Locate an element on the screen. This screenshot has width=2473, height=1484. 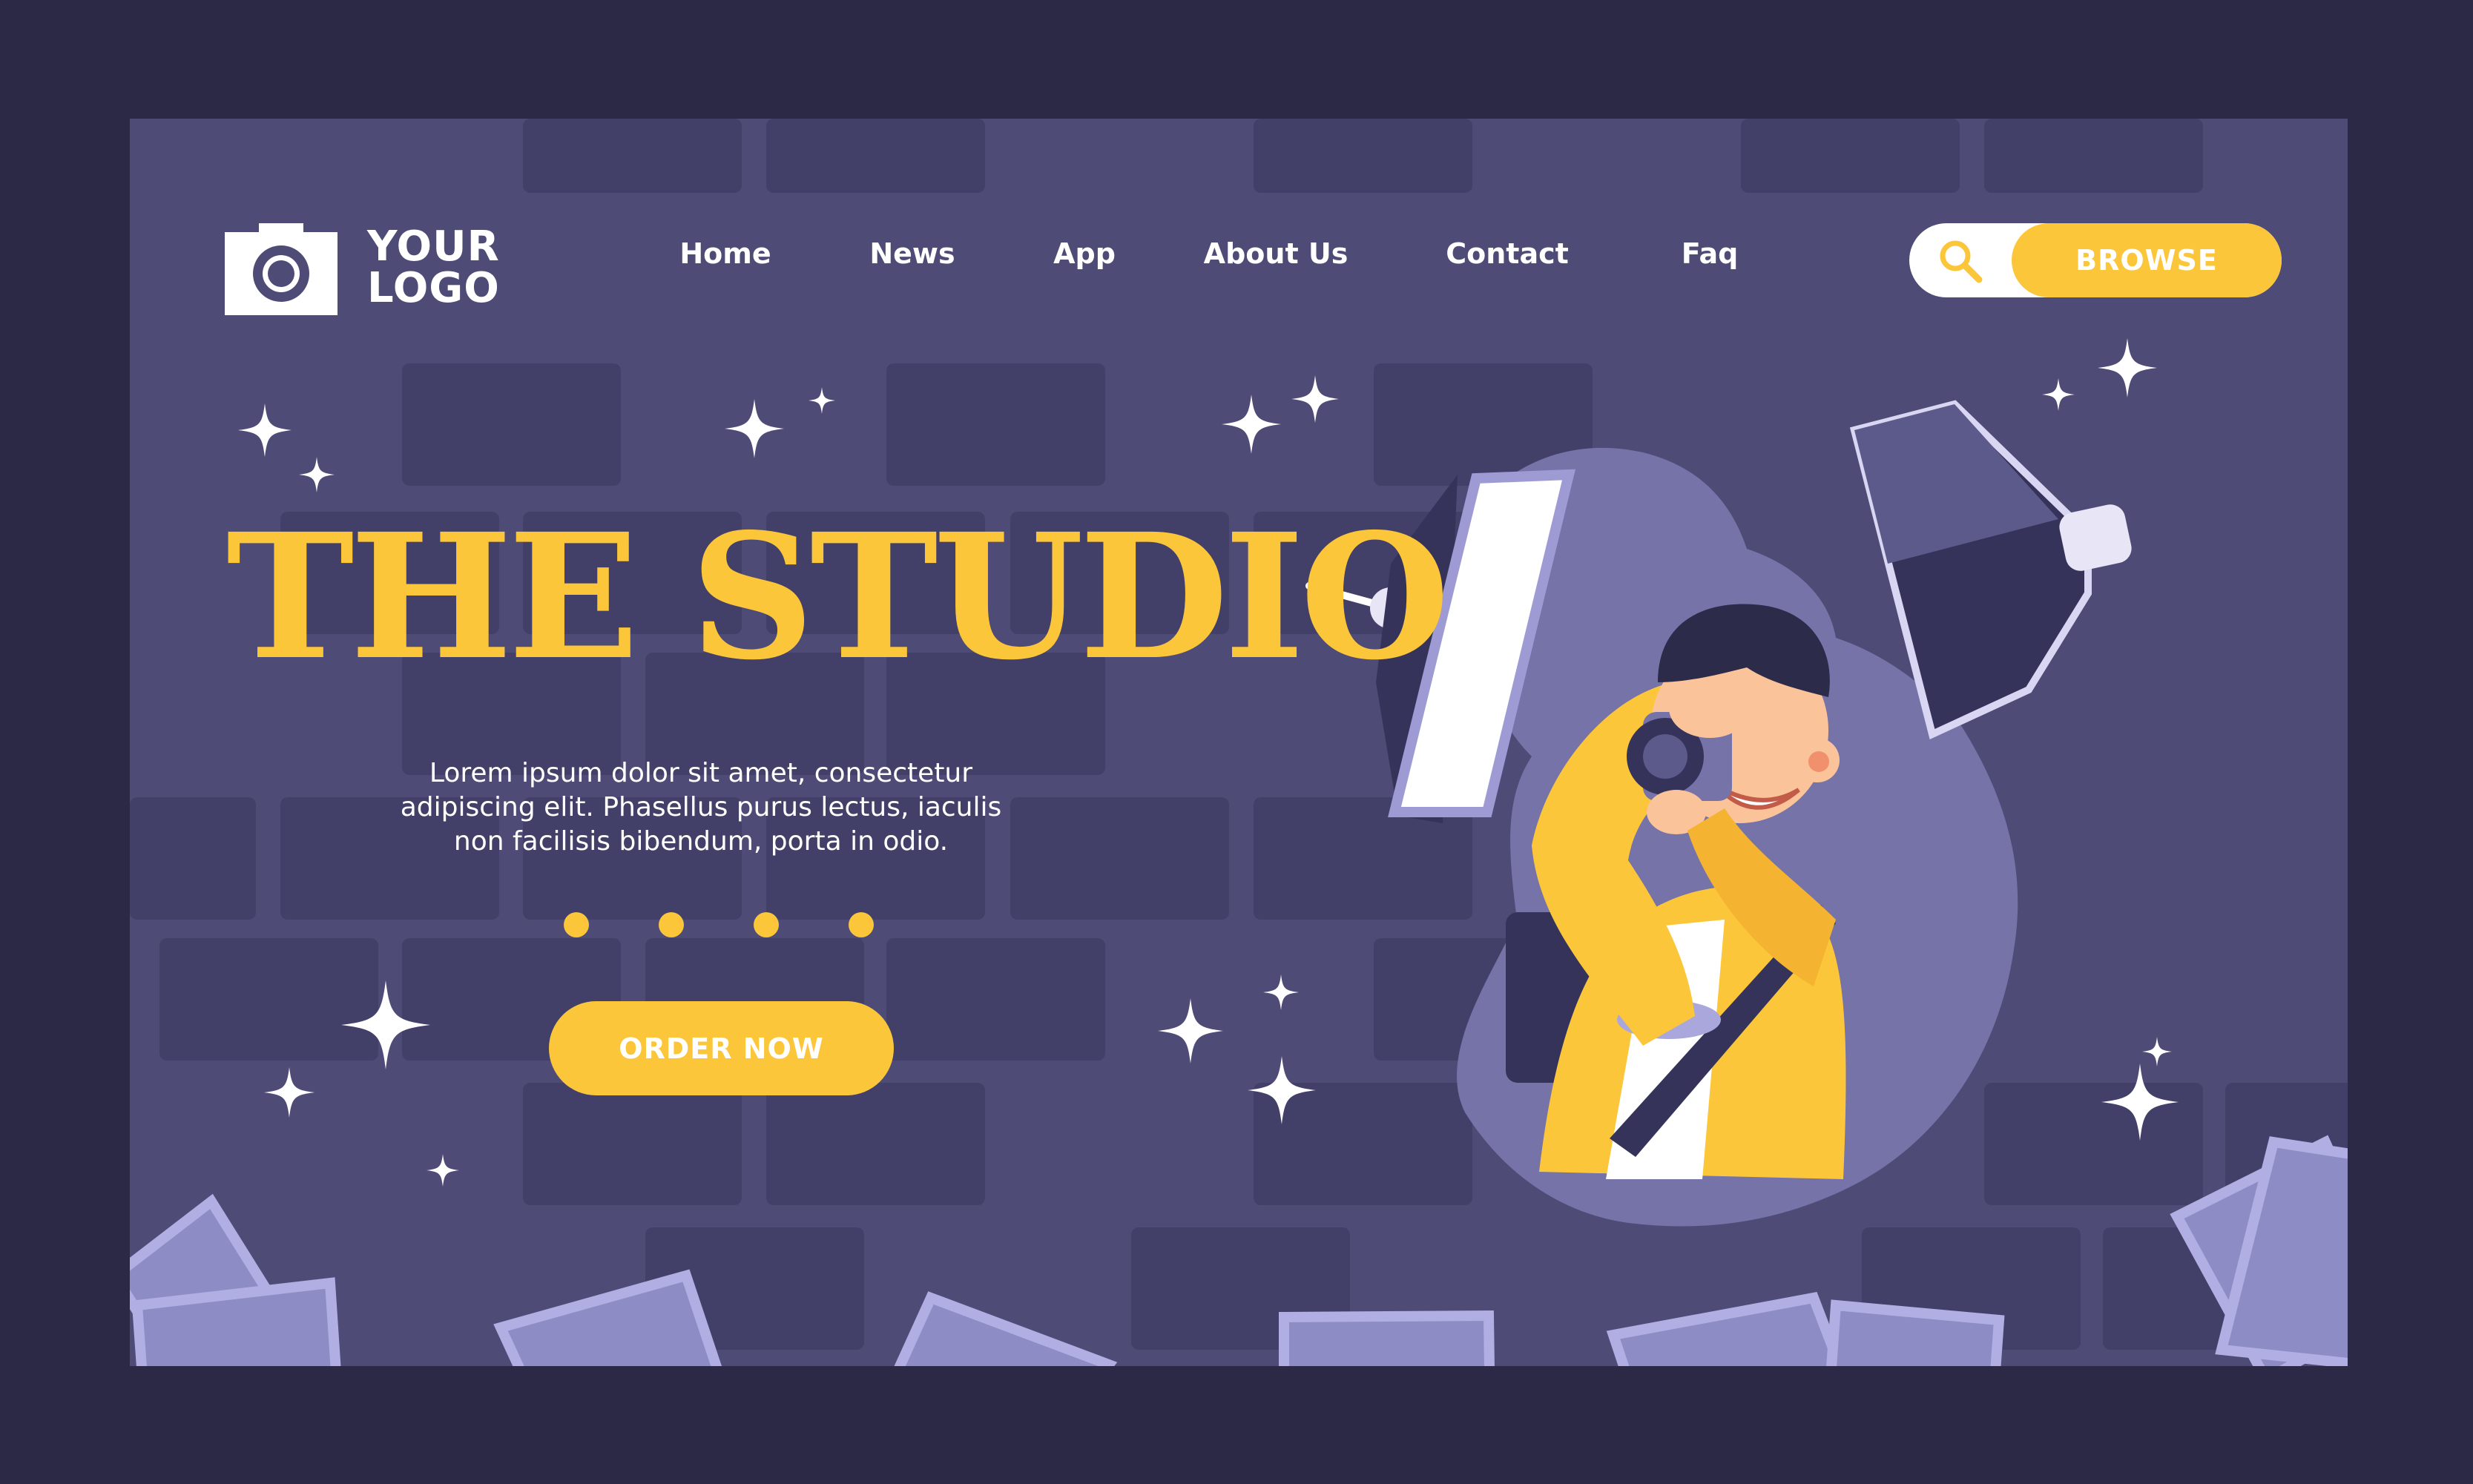
nav-about-us: About Us is located at coordinates (1277, 253).